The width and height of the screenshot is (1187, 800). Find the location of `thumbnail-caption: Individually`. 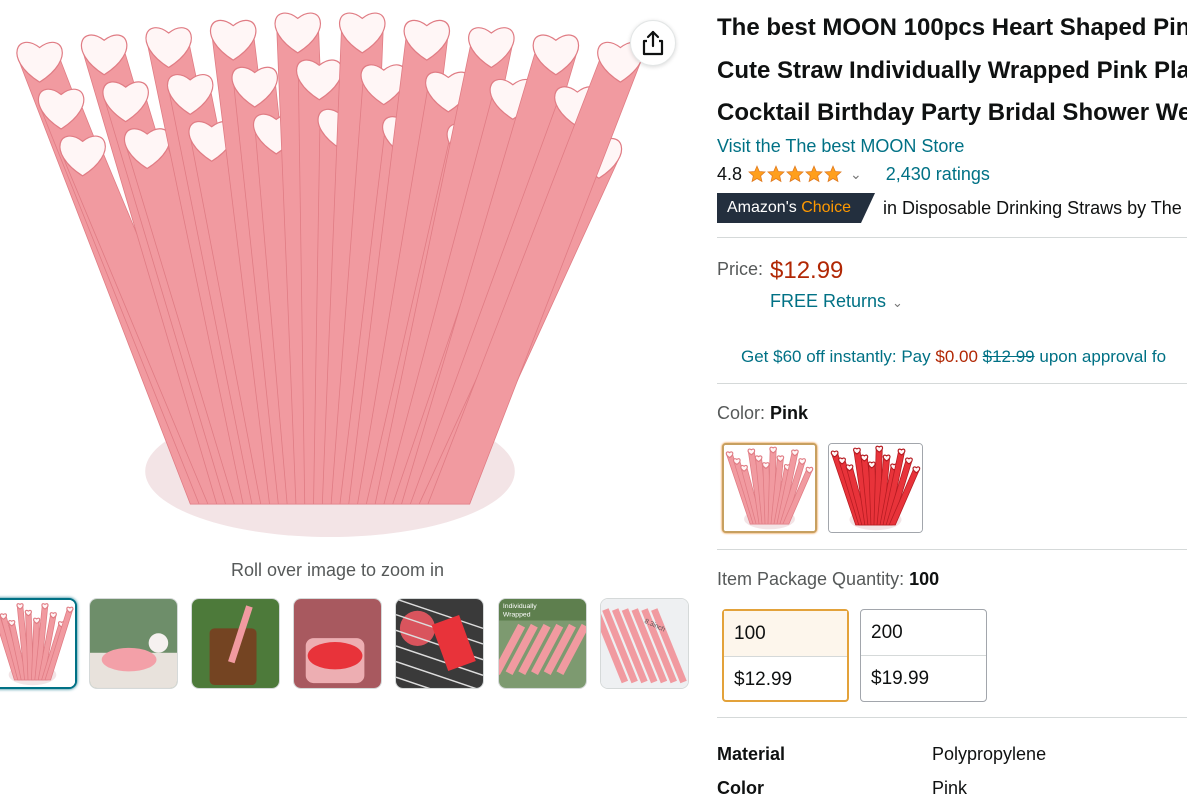

thumbnail-caption: Individually is located at coordinates (520, 606).